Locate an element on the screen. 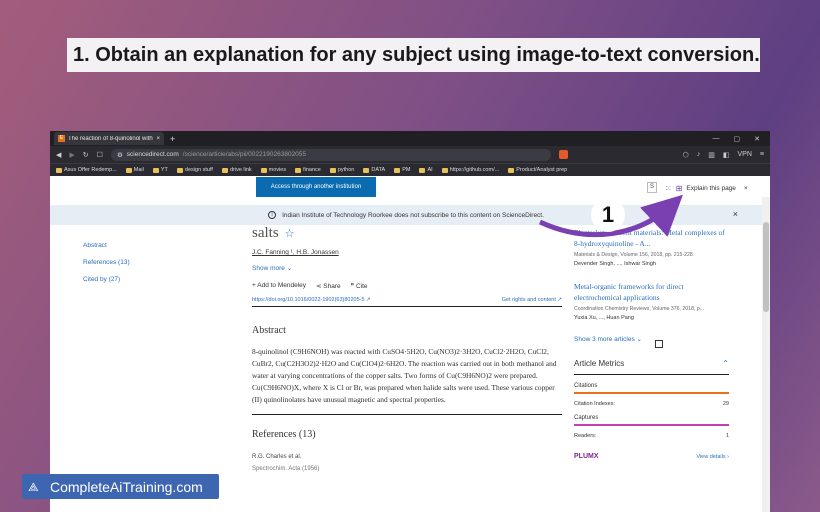 Image resolution: width=820 pixels, height=512 pixels. extensions-icon: ⬡ is located at coordinates (686, 155).